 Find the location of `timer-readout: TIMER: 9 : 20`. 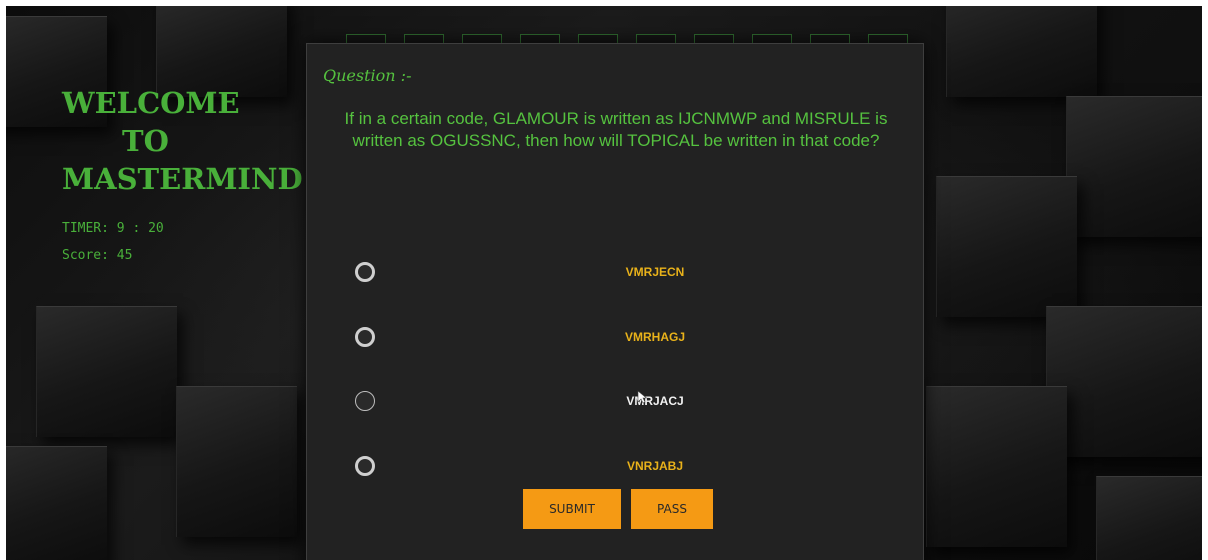

timer-readout: TIMER: 9 : 20 is located at coordinates (113, 228).